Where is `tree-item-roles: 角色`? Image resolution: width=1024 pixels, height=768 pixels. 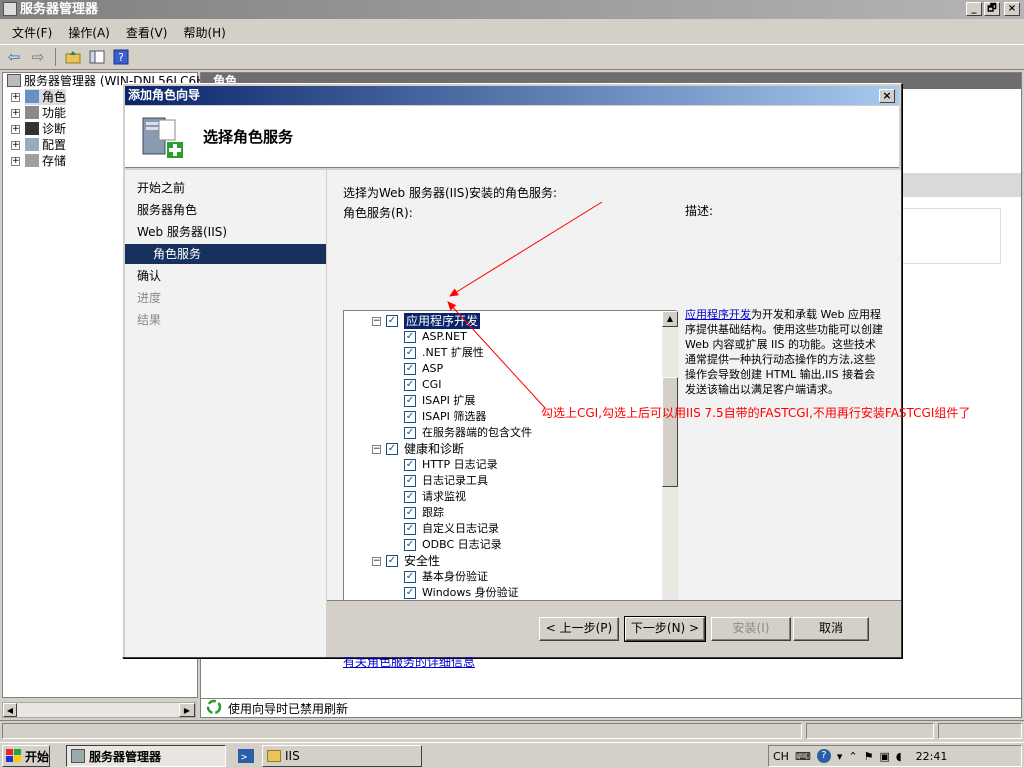
tree-item-roles: 角色 is located at coordinates (46, 97).